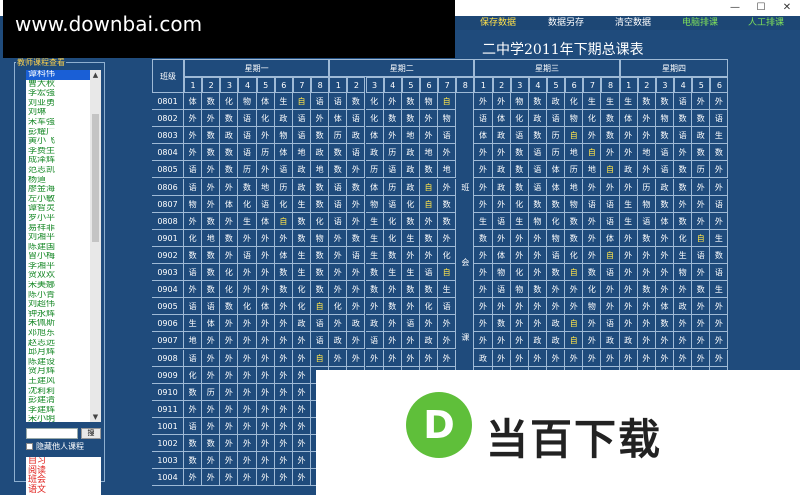 This screenshot has height=495, width=800. I want to click on menu-clear-data: 清空数据, so click(633, 23).